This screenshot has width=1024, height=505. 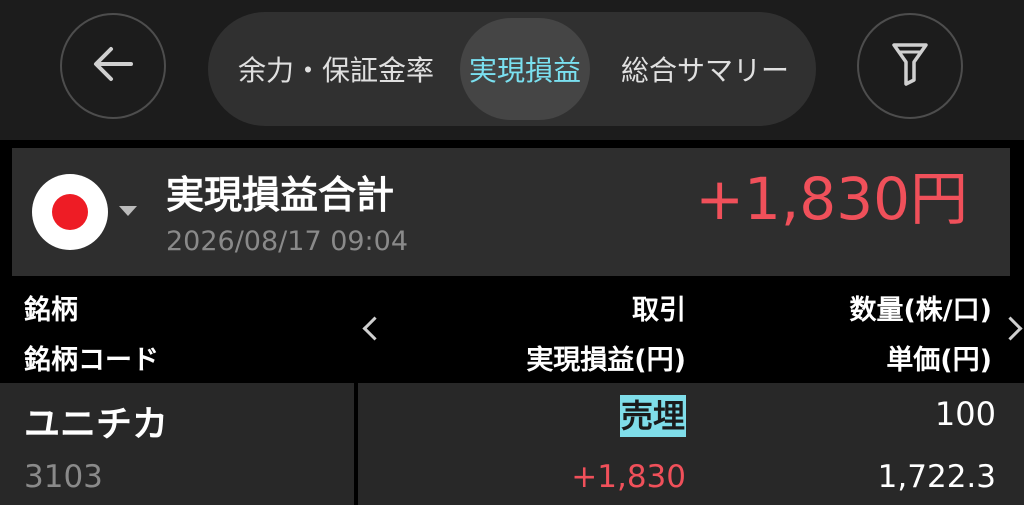 I want to click on tab-realized-pl: 実現損益, so click(x=525, y=69).